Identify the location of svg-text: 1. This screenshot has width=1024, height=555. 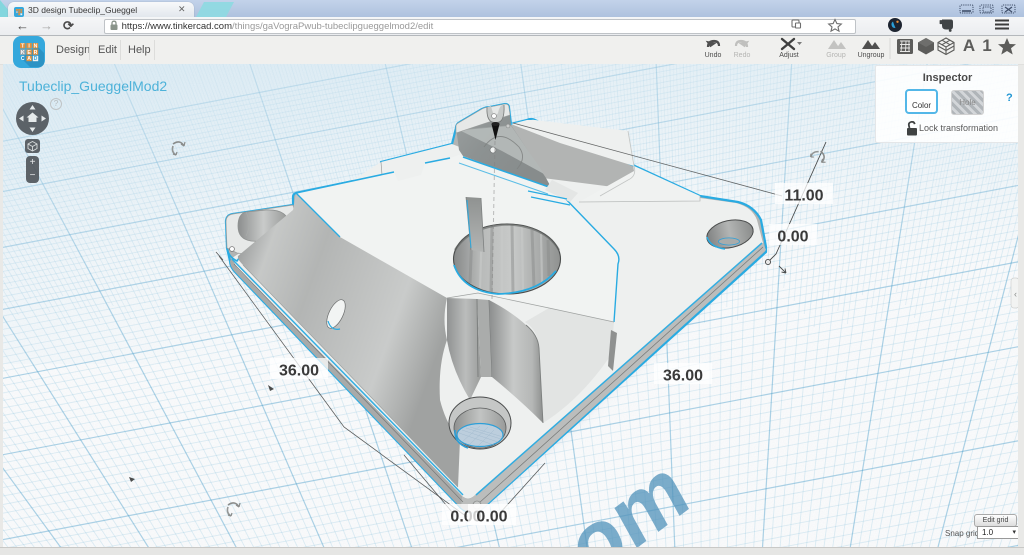
(986, 45).